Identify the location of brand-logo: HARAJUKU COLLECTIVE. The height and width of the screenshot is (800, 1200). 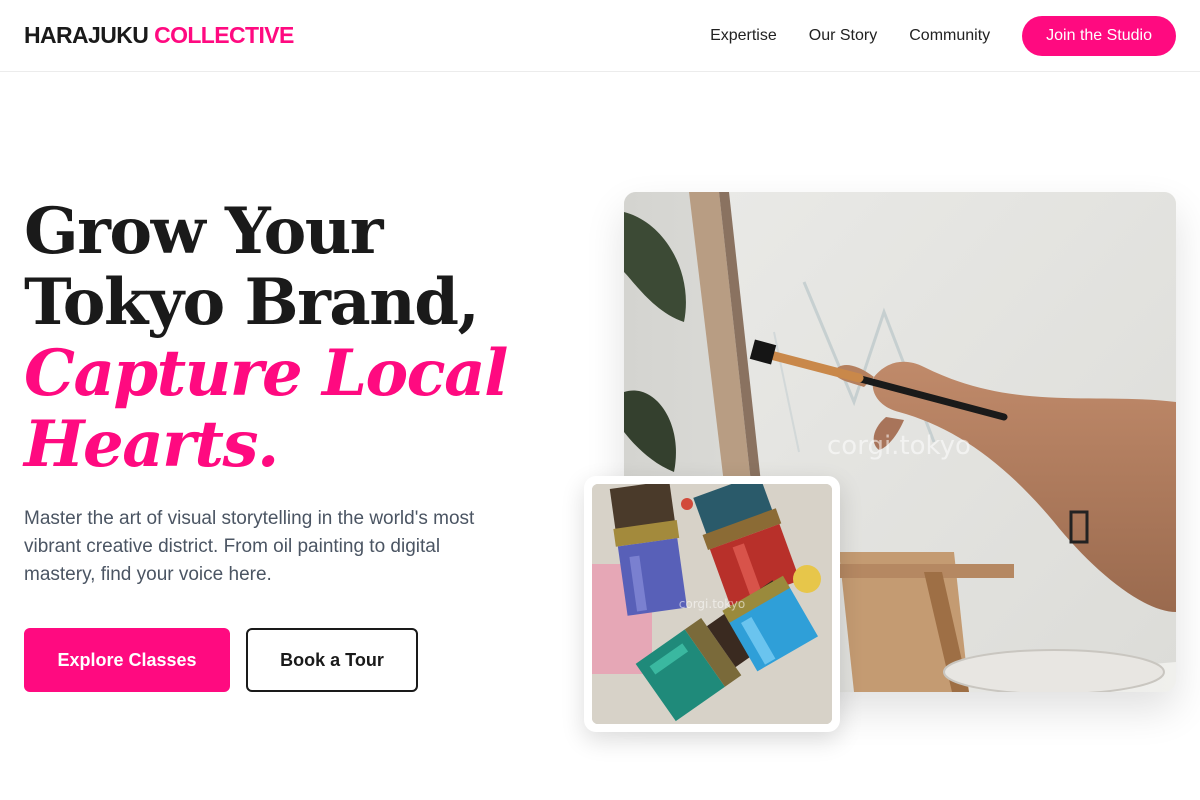
(159, 35).